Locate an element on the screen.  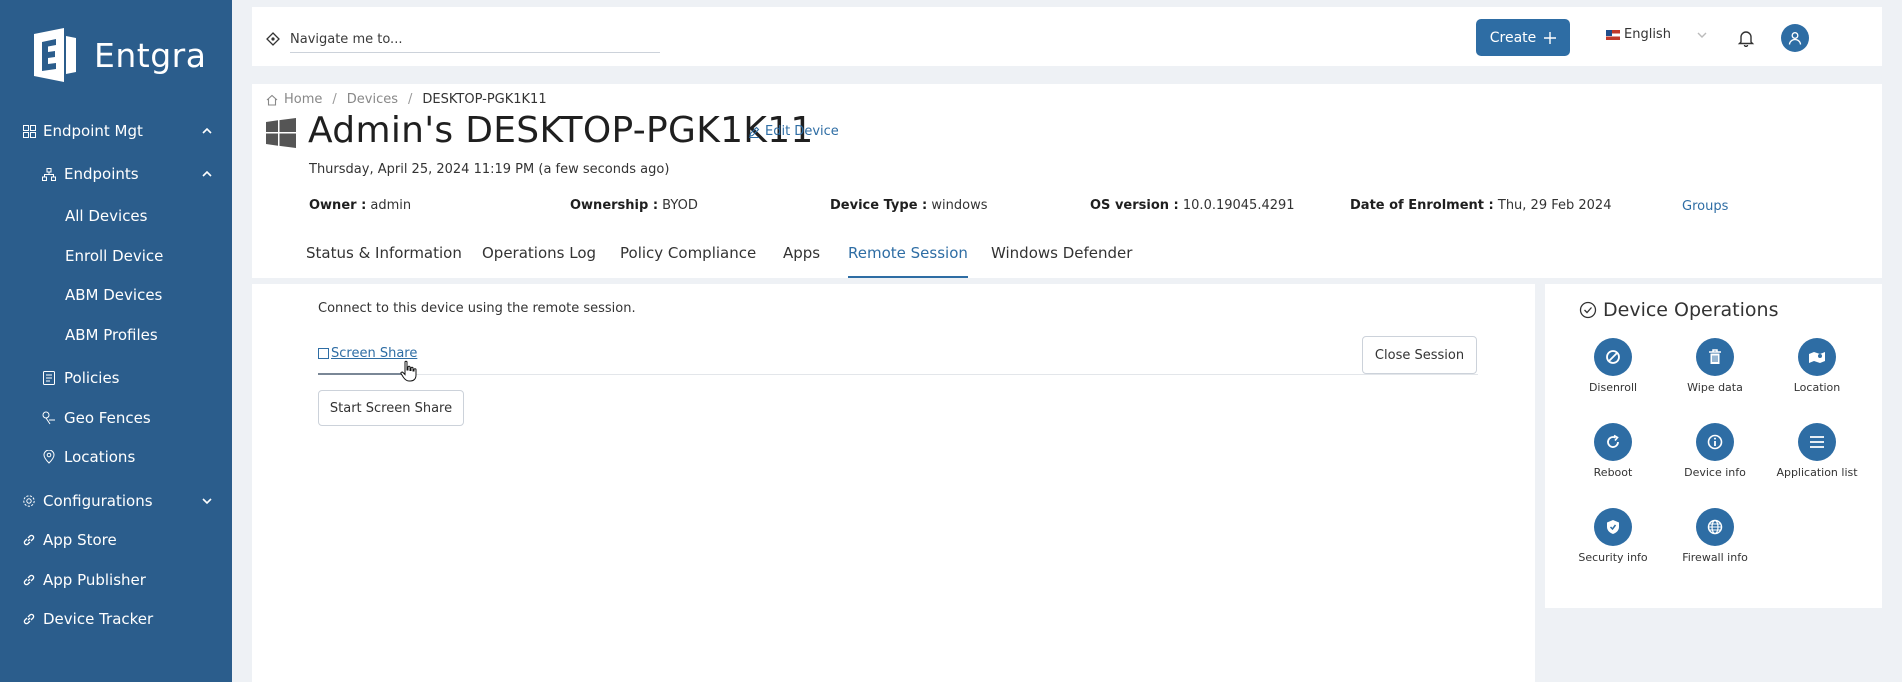
meta-ownership: Ownership : BYOD is located at coordinates (634, 205).